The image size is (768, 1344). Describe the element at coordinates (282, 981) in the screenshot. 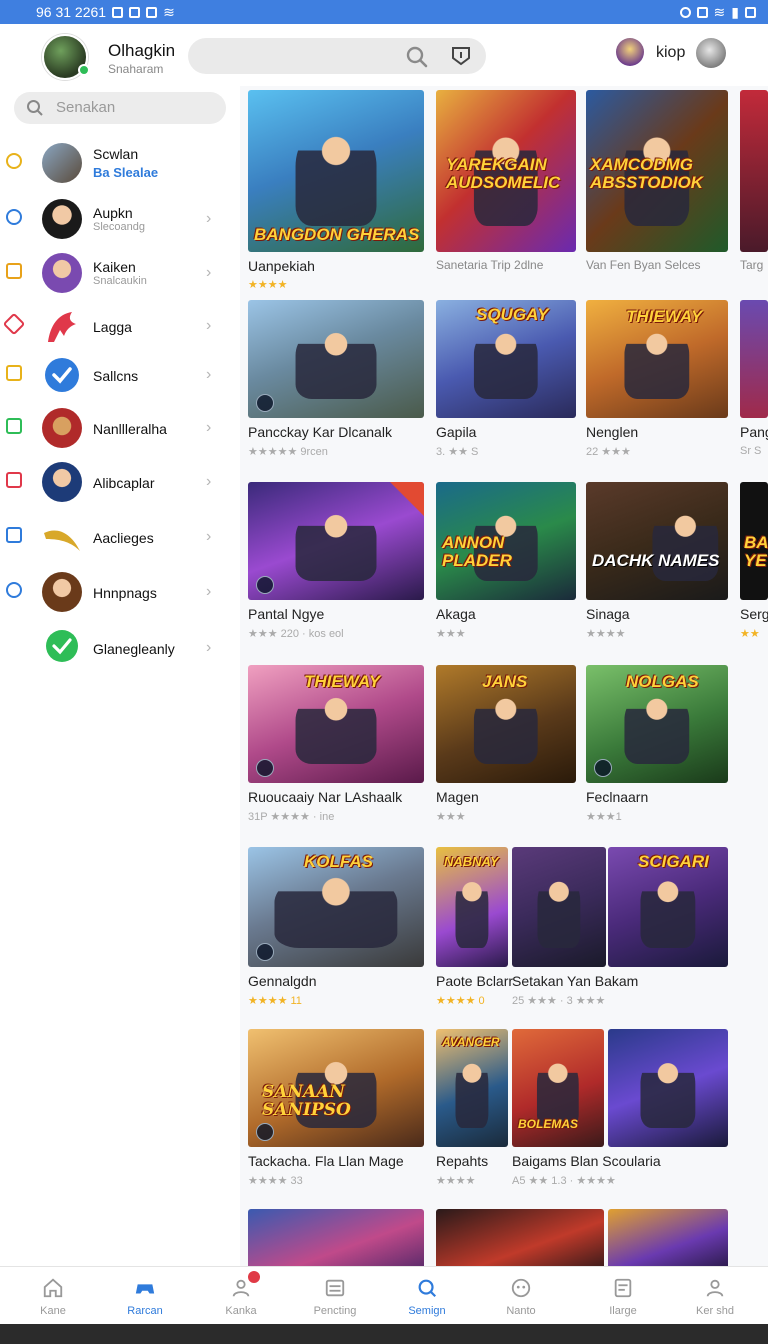

I see `game-title: Gennalgdn` at that location.